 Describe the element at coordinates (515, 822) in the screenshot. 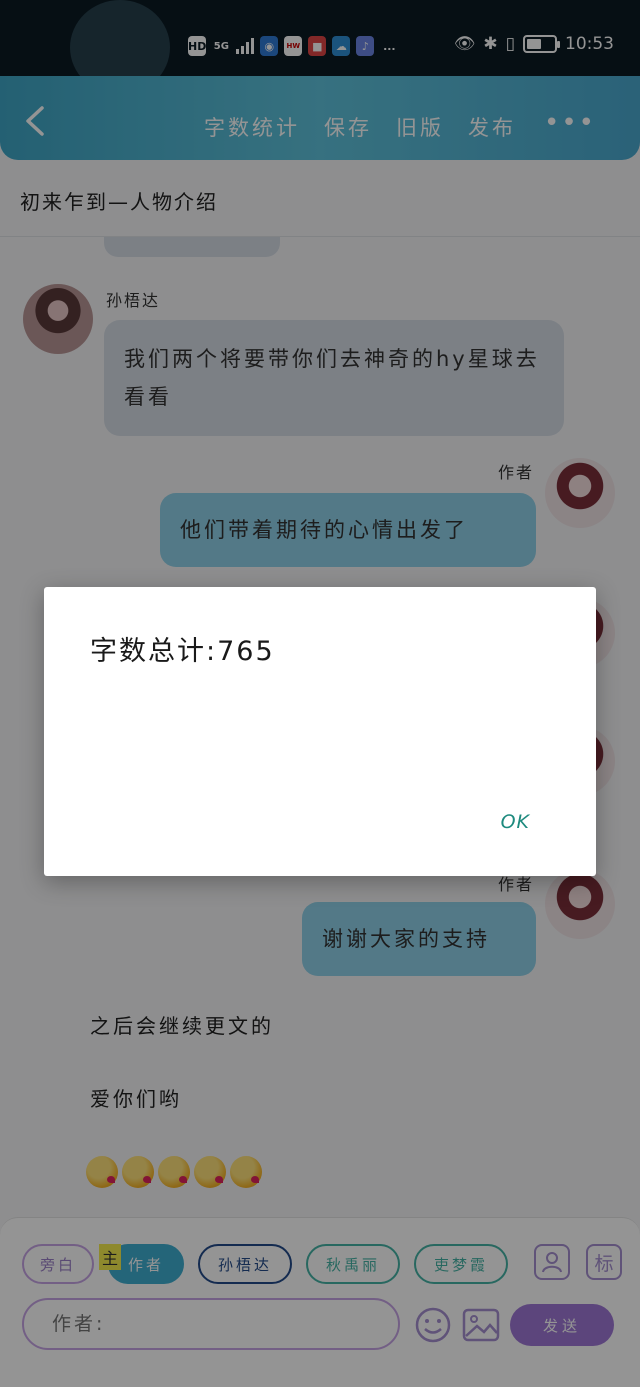

I see `ok-button: OK` at that location.